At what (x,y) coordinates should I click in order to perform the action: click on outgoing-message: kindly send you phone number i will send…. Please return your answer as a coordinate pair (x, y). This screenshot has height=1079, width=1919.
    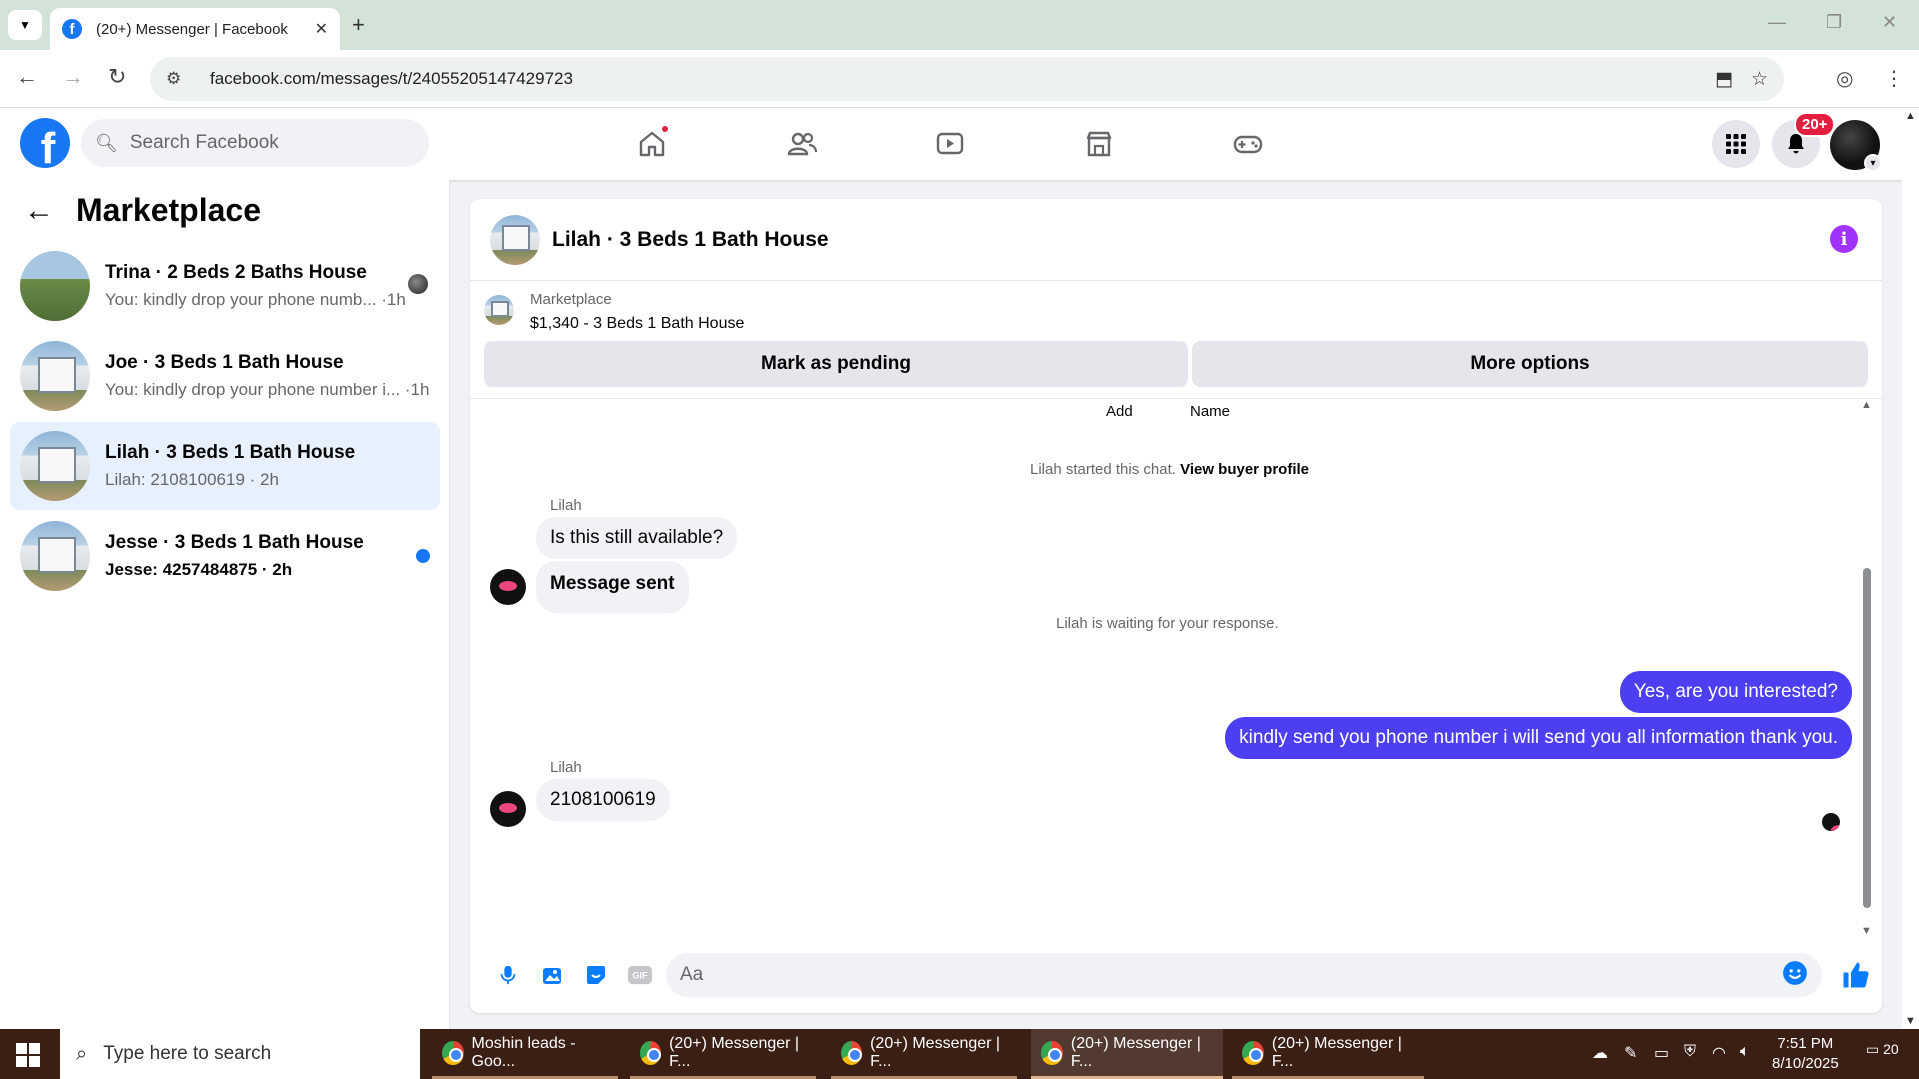
    Looking at the image, I should click on (1538, 738).